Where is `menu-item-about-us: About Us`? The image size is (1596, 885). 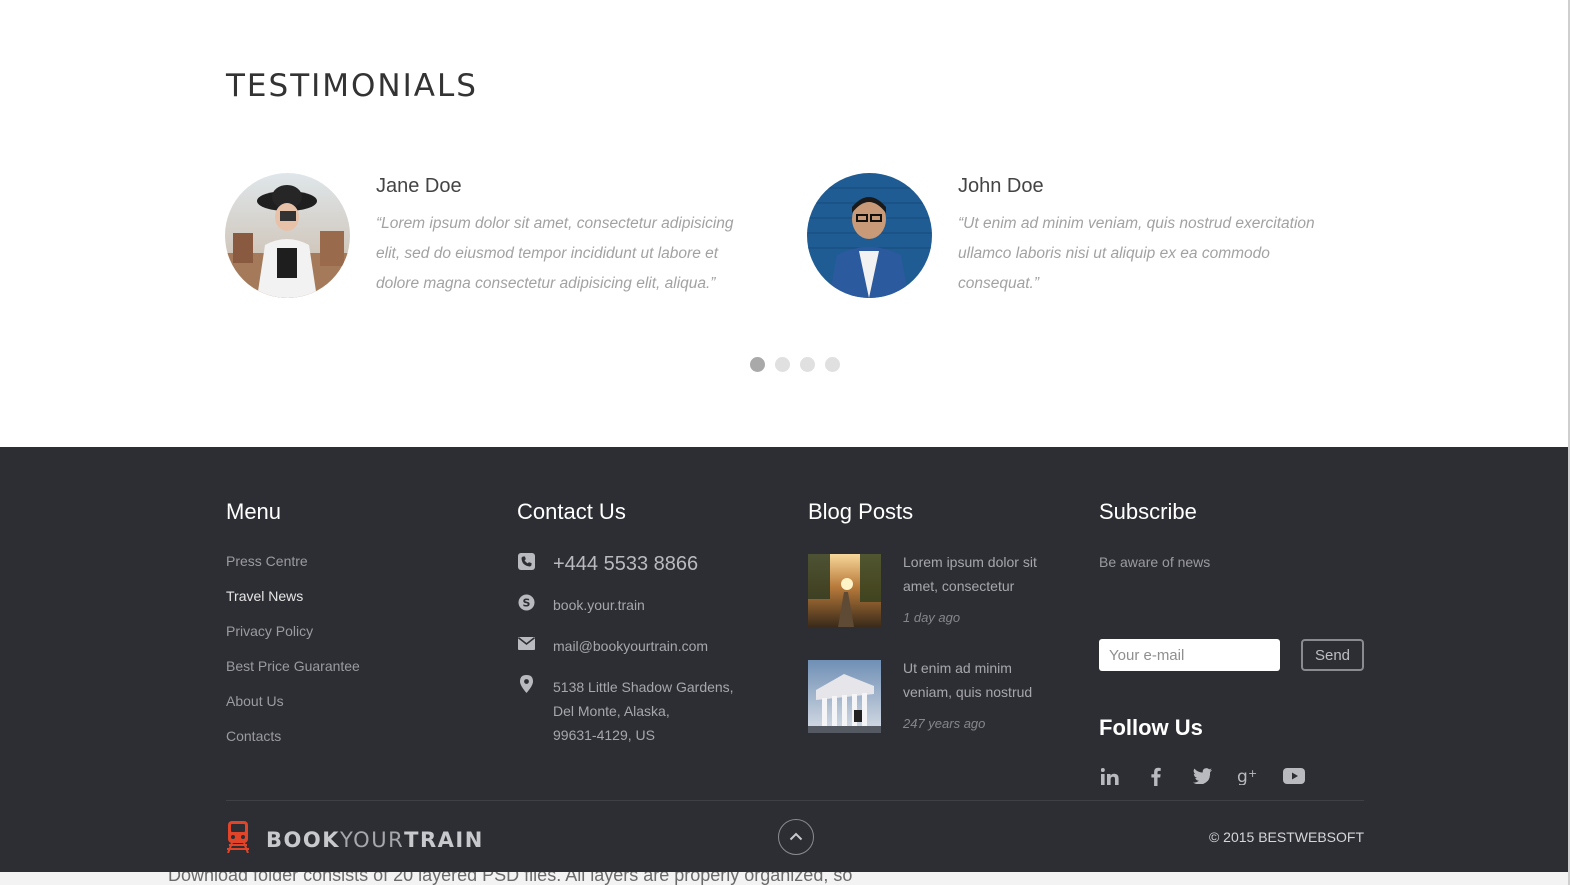 menu-item-about-us: About Us is located at coordinates (293, 708).